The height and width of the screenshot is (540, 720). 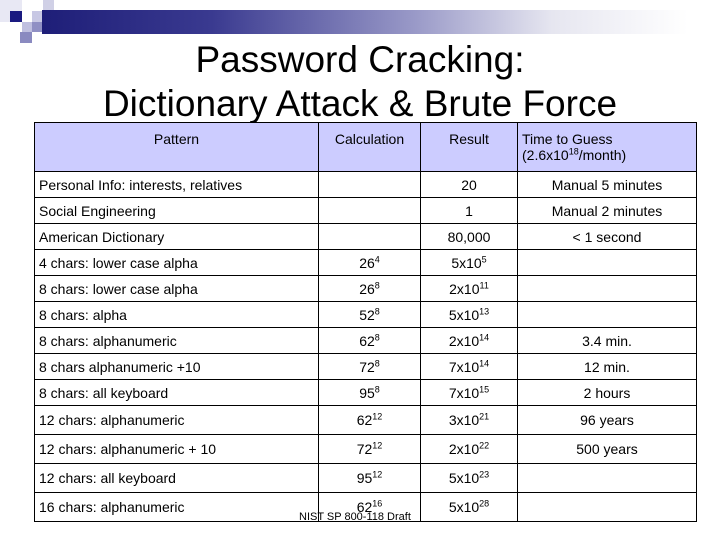 I want to click on cell-pattern: 12 chars: all keyboard, so click(x=176, y=478).